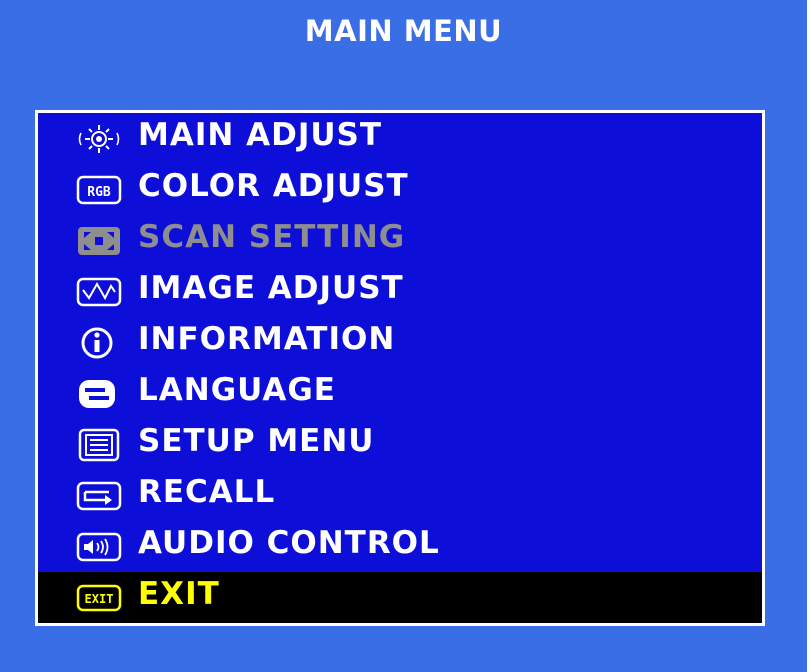  I want to click on rgb-icon: RGB, so click(99, 190).